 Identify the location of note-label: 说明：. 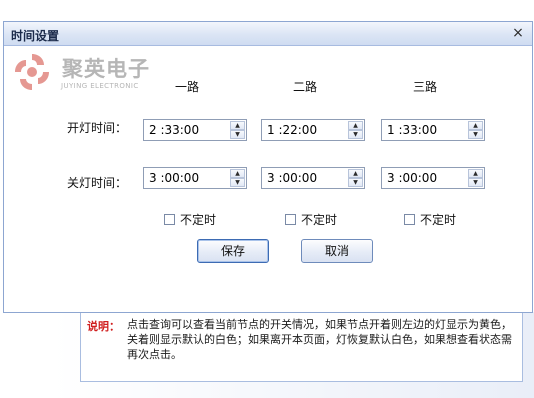
(103, 326).